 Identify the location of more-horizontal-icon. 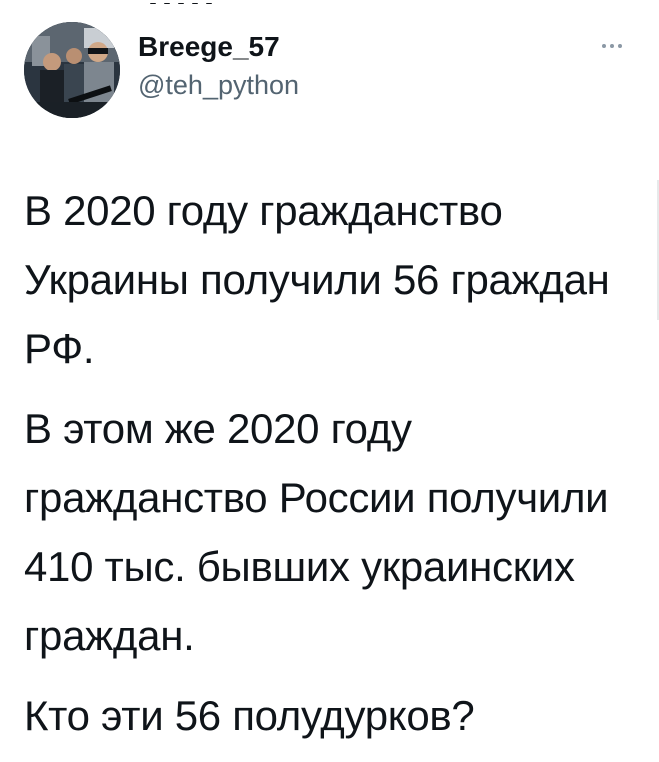
(604, 46).